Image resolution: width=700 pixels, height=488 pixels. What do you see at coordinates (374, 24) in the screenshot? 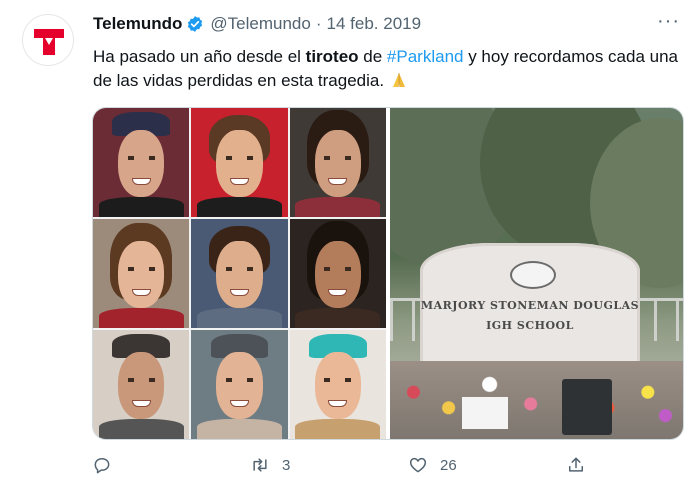
I see `tweet-date: 14 feb. 2019` at bounding box center [374, 24].